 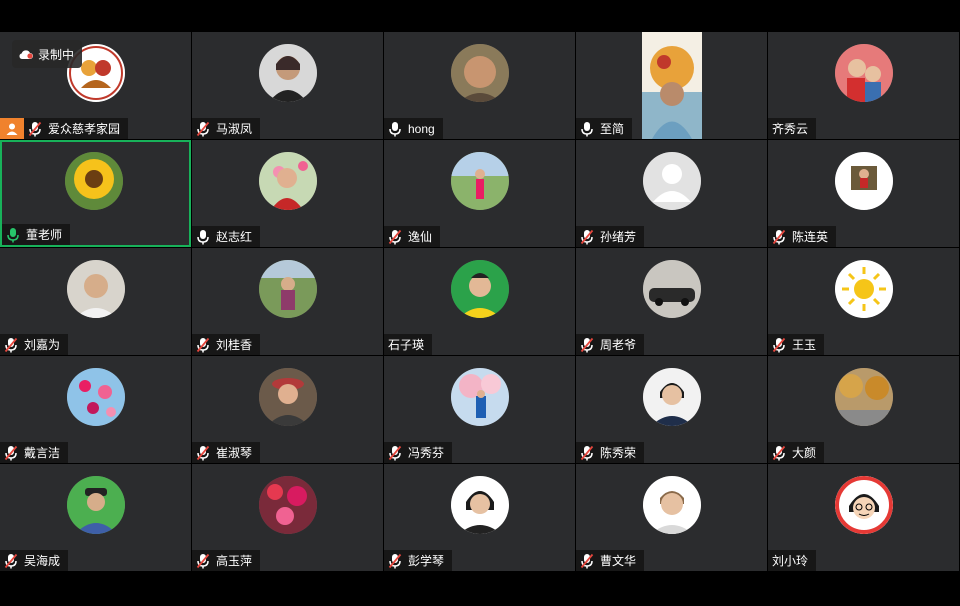 I want to click on participant-name: 爱众慈孝家园, so click(x=84, y=129).